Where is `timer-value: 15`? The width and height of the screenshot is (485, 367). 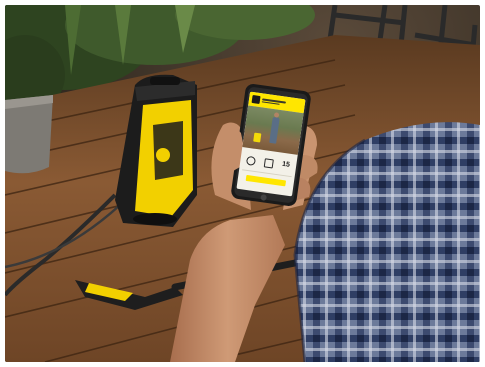 timer-value: 15 is located at coordinates (286, 164).